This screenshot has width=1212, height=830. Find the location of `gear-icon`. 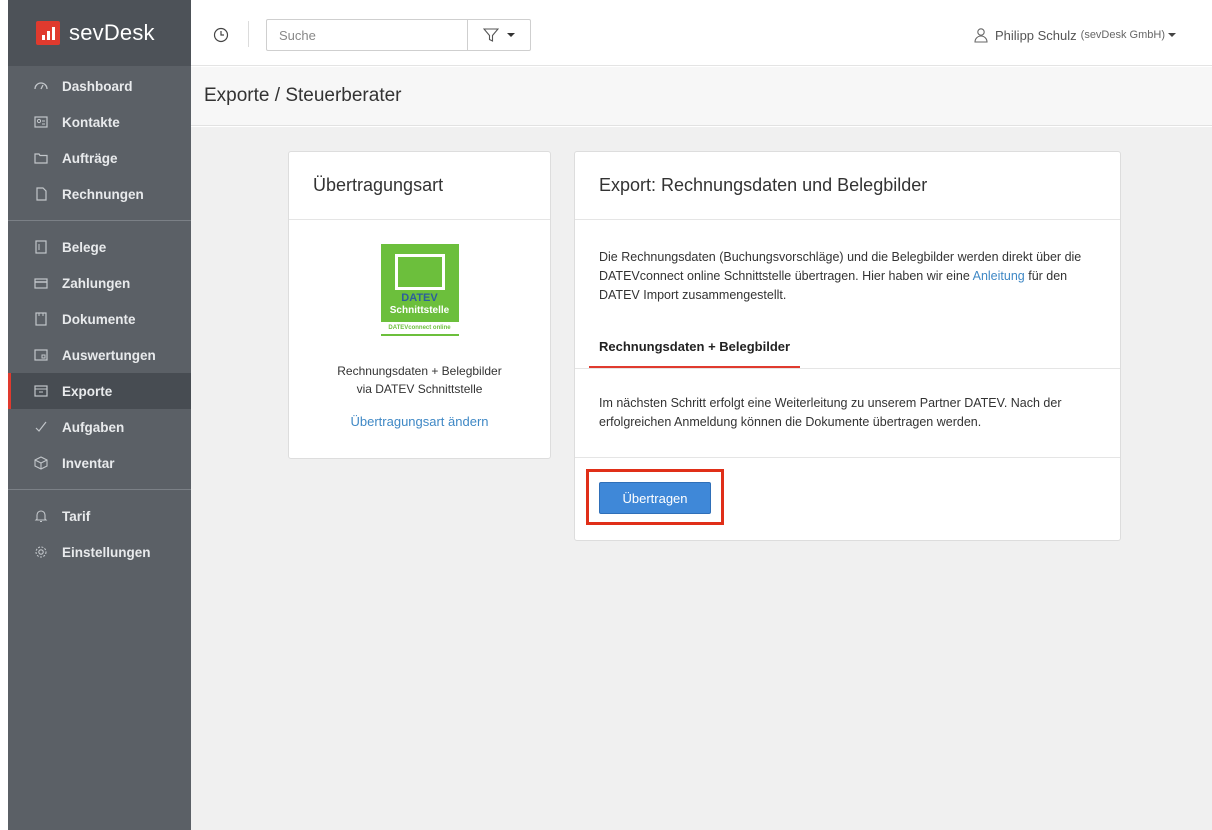

gear-icon is located at coordinates (41, 552).